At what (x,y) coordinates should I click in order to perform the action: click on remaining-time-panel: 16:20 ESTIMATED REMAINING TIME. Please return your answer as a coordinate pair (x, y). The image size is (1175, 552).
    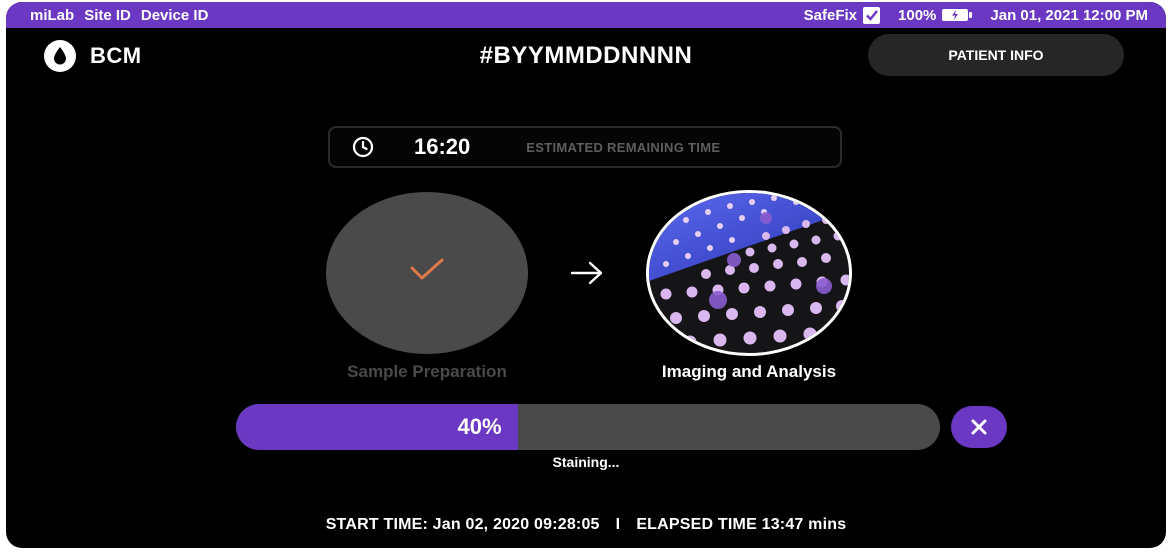
    Looking at the image, I should click on (585, 147).